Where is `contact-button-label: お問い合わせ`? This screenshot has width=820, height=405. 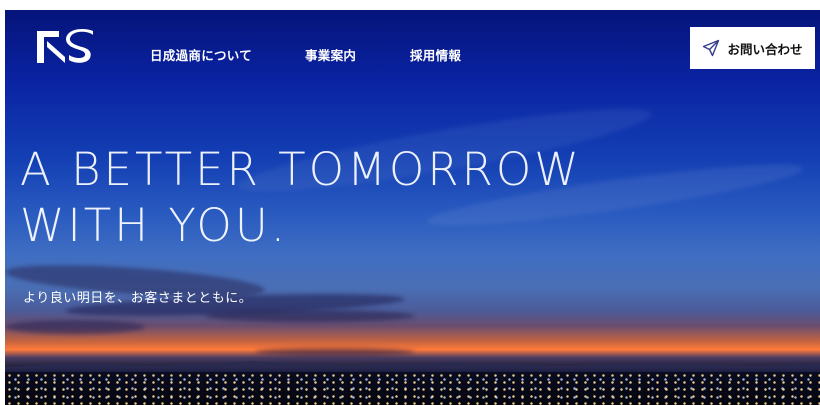
contact-button-label: お問い合わせ is located at coordinates (765, 49).